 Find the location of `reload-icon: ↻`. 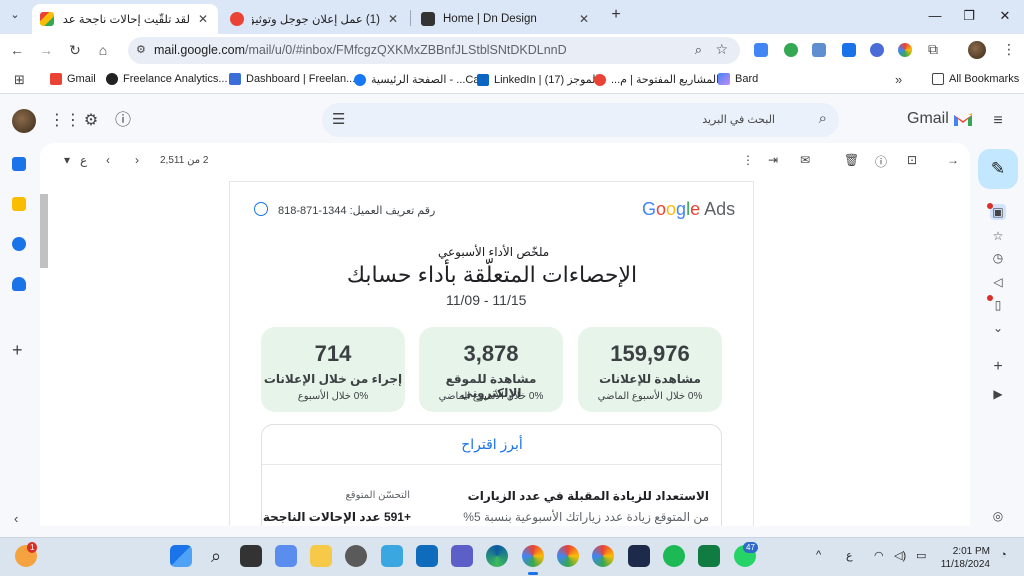

reload-icon: ↻ is located at coordinates (75, 50).